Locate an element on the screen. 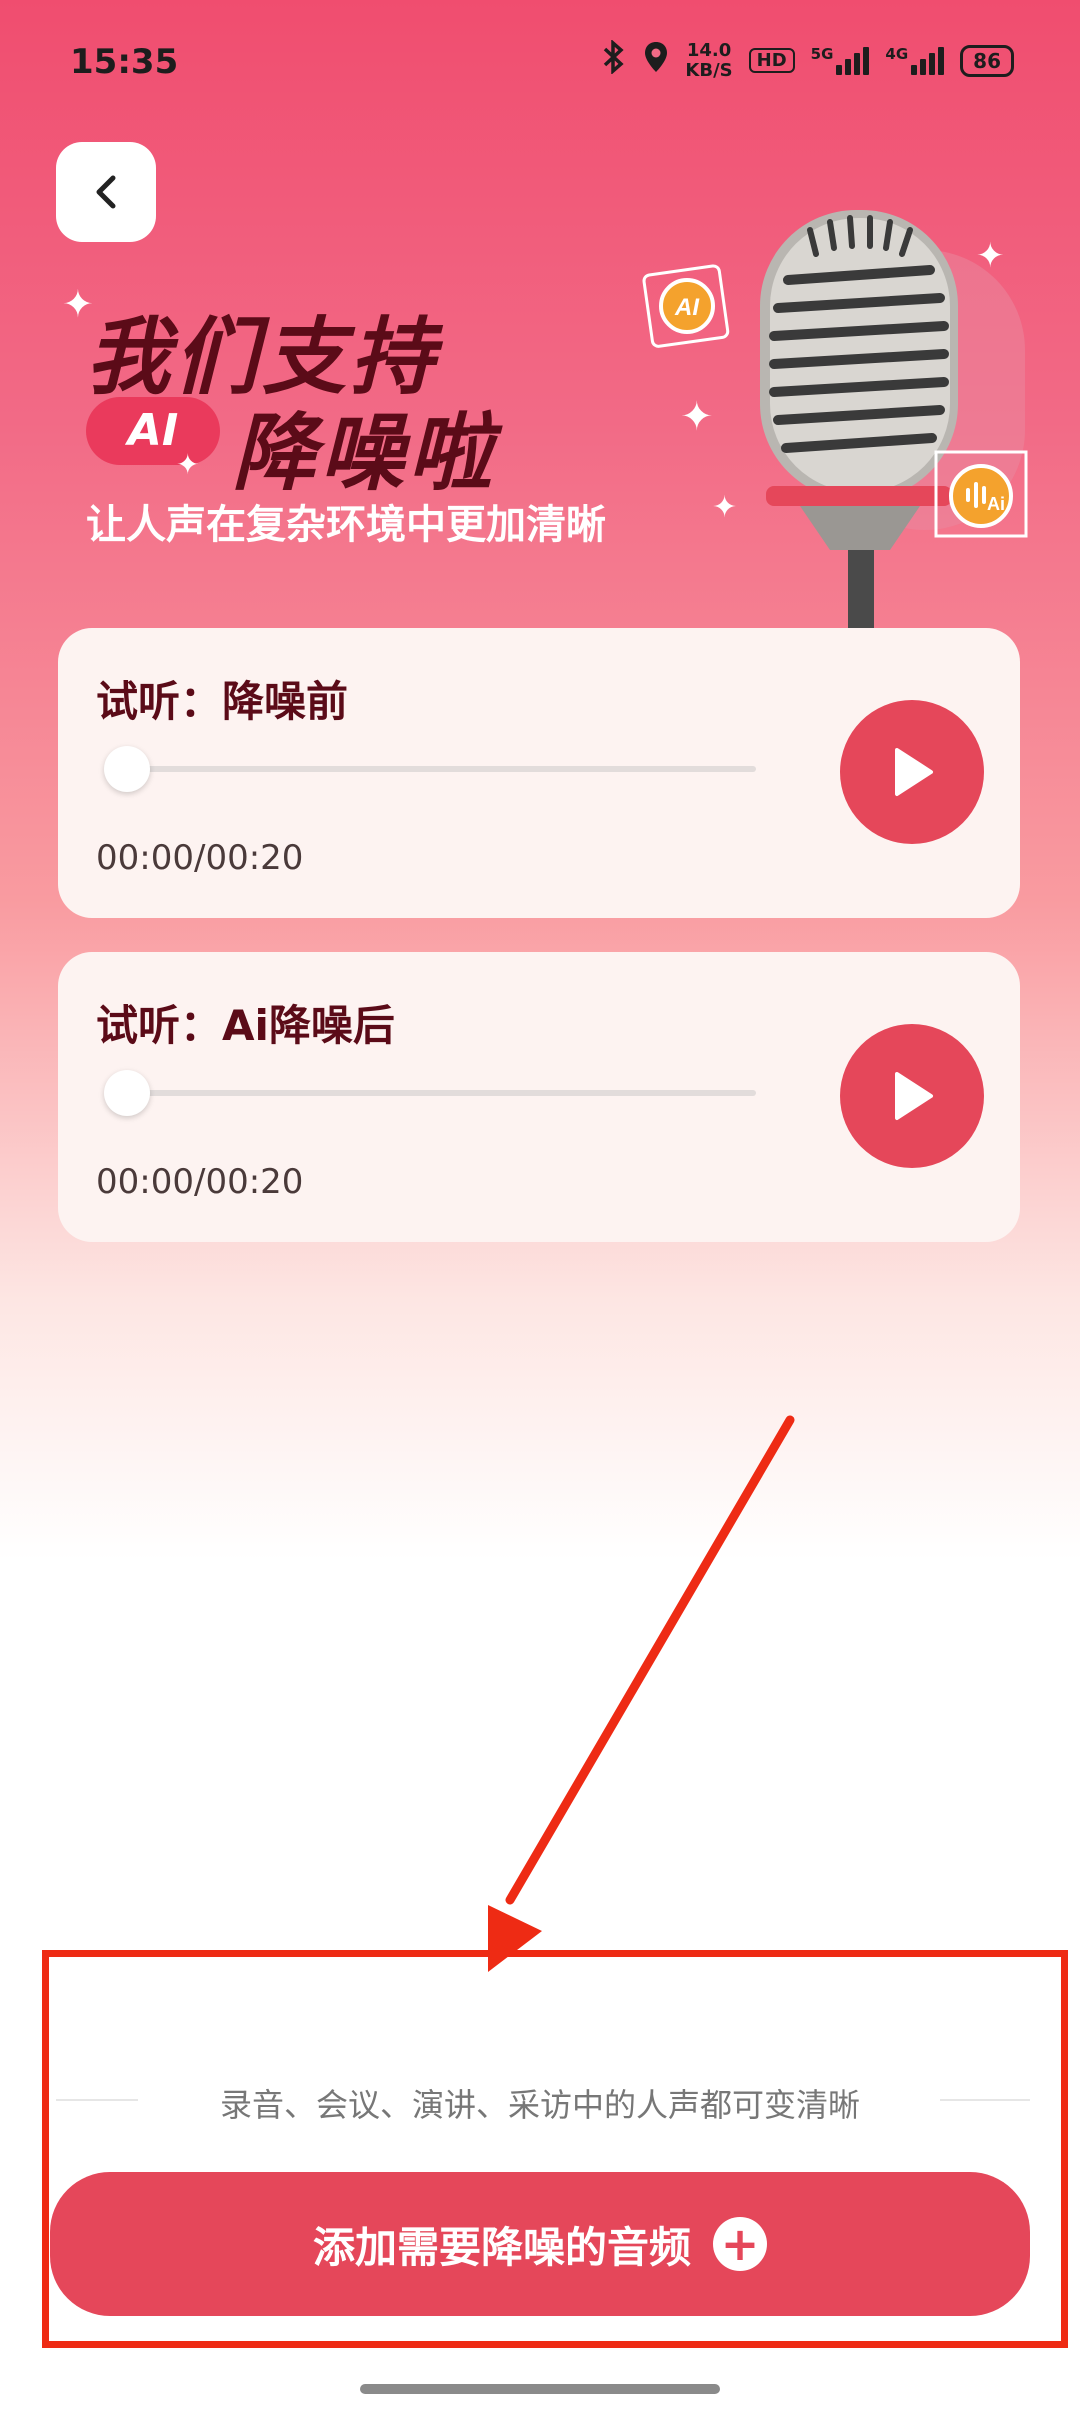  home-indicator is located at coordinates (540, 2389).